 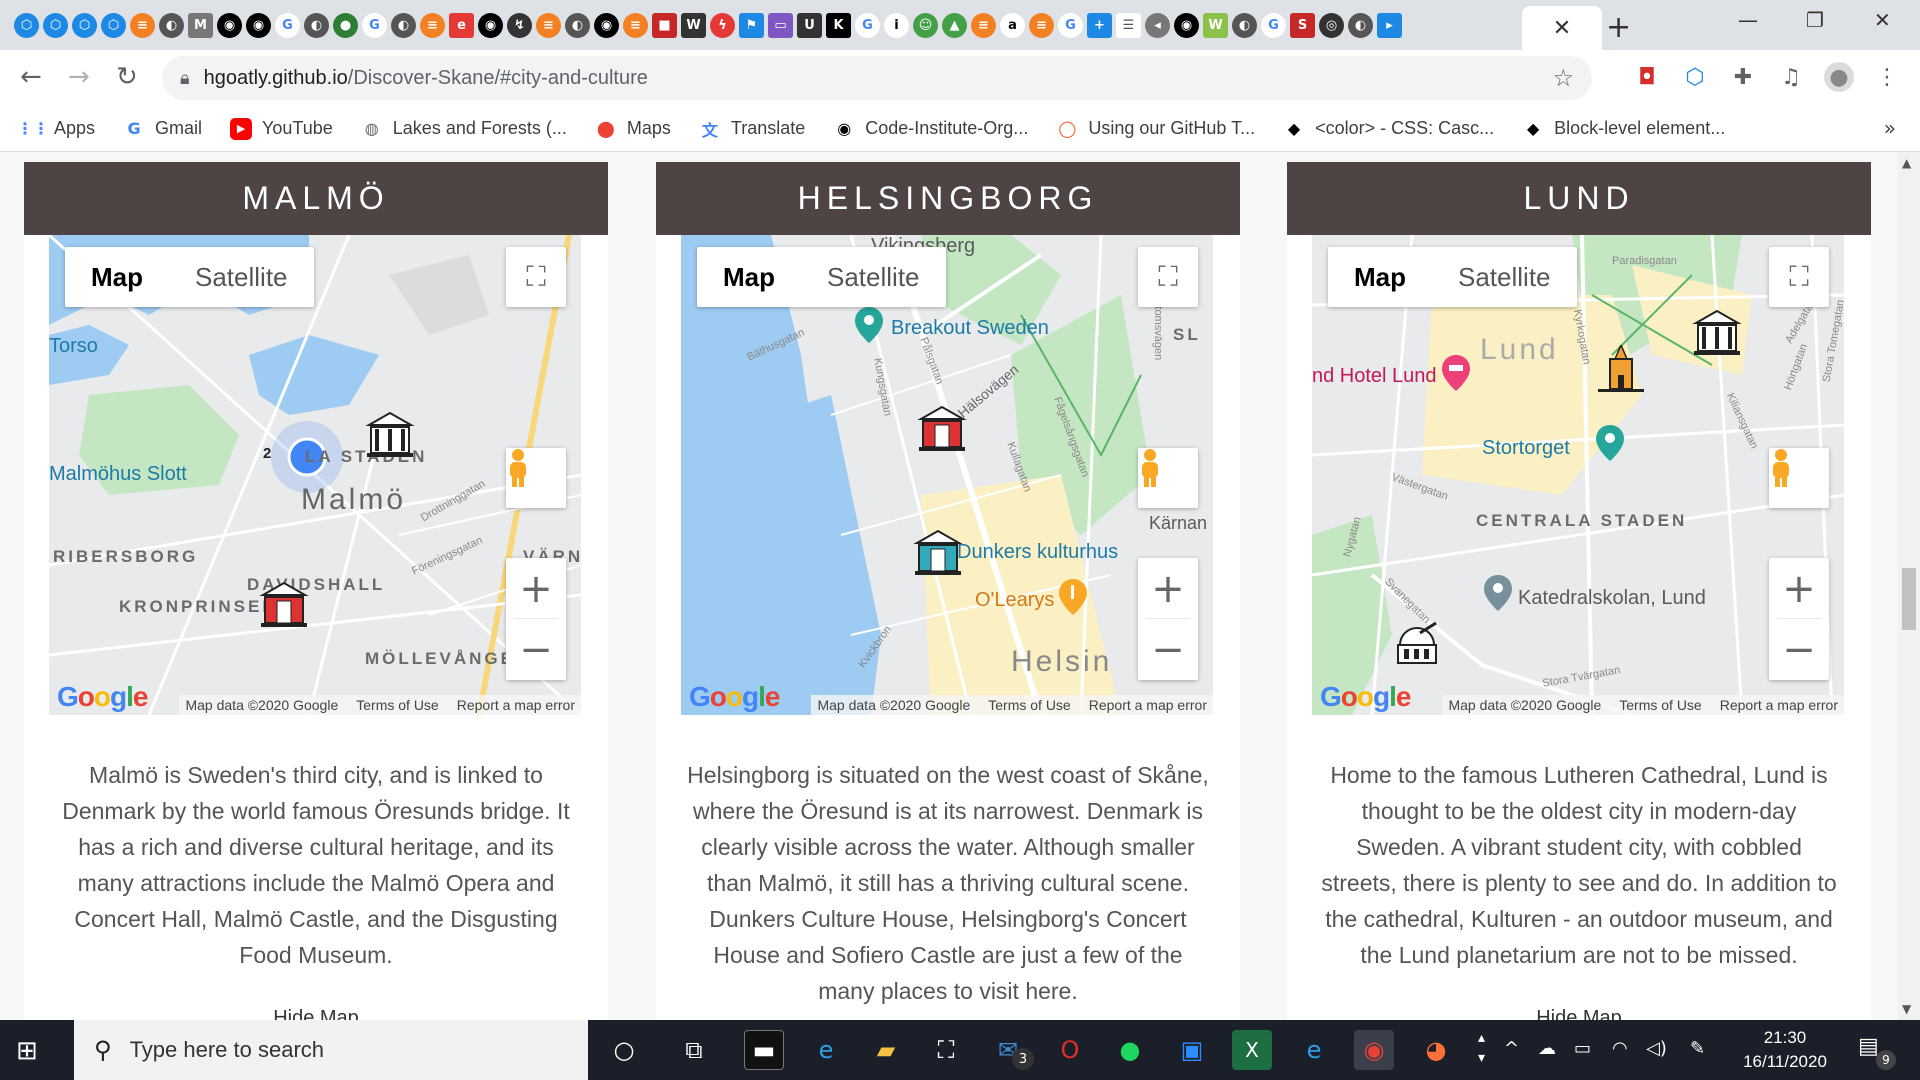 What do you see at coordinates (1417, 643) in the screenshot?
I see `planetarium-marker-icon` at bounding box center [1417, 643].